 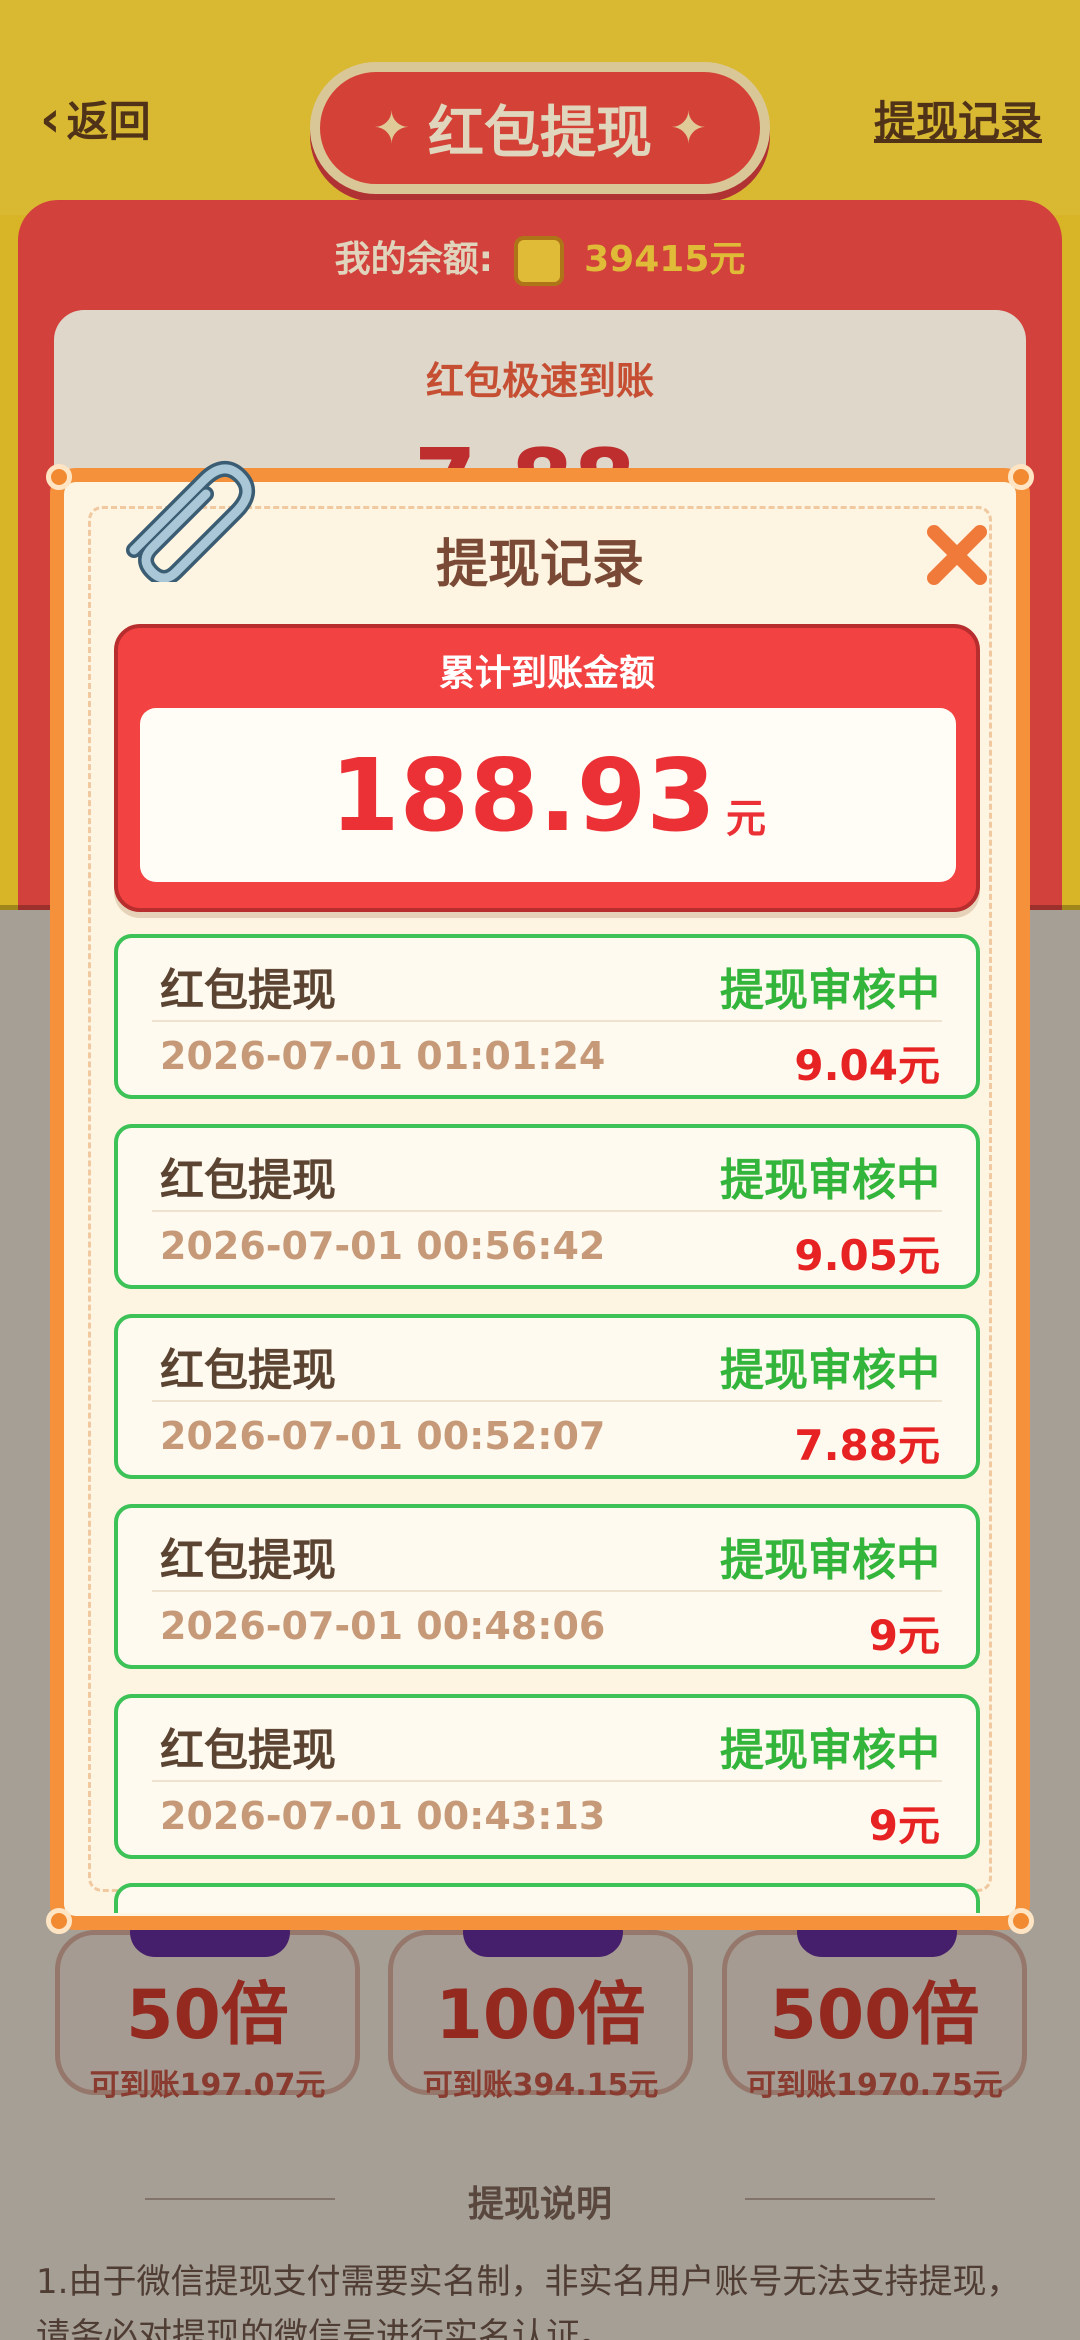 I want to click on record-time: 2026-07-01 01:01:24, so click(x=383, y=1056).